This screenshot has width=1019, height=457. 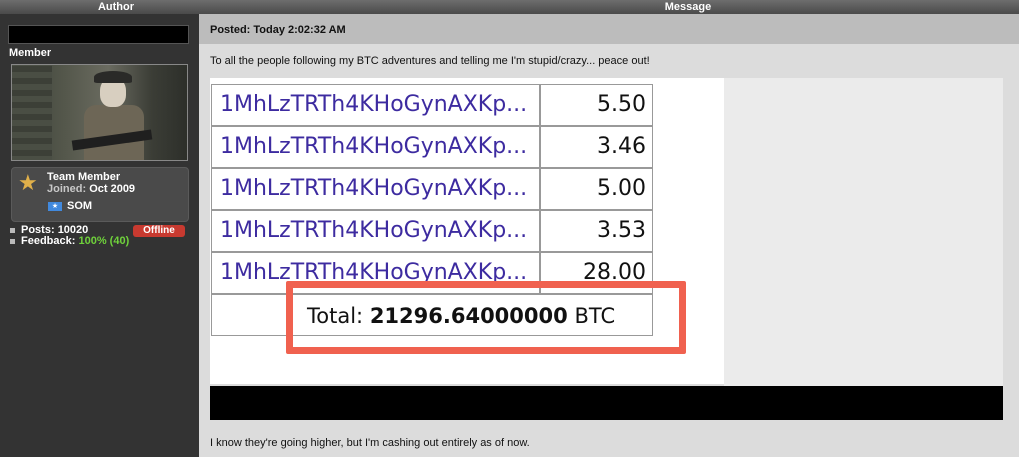 What do you see at coordinates (596, 231) in the screenshot?
I see `amount-cell: 3.53` at bounding box center [596, 231].